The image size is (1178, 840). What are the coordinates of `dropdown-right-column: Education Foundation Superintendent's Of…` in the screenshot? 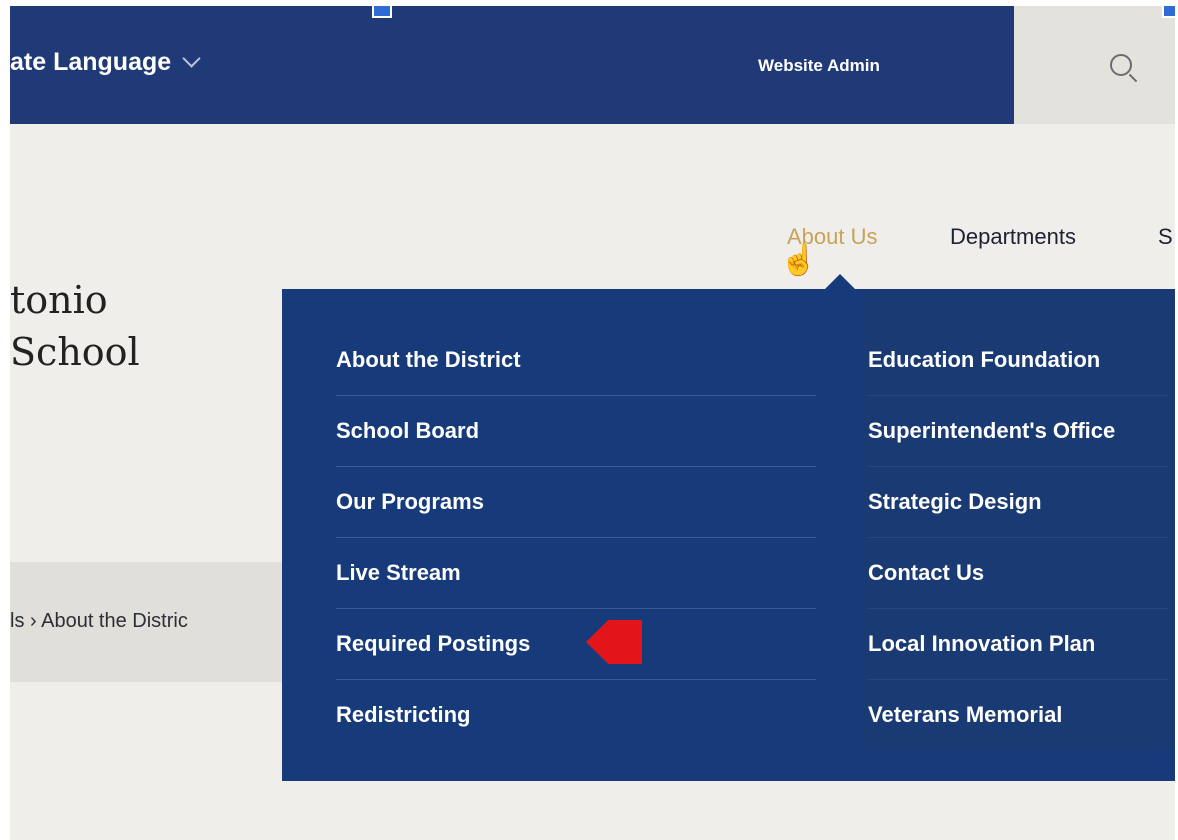 It's located at (1018, 537).